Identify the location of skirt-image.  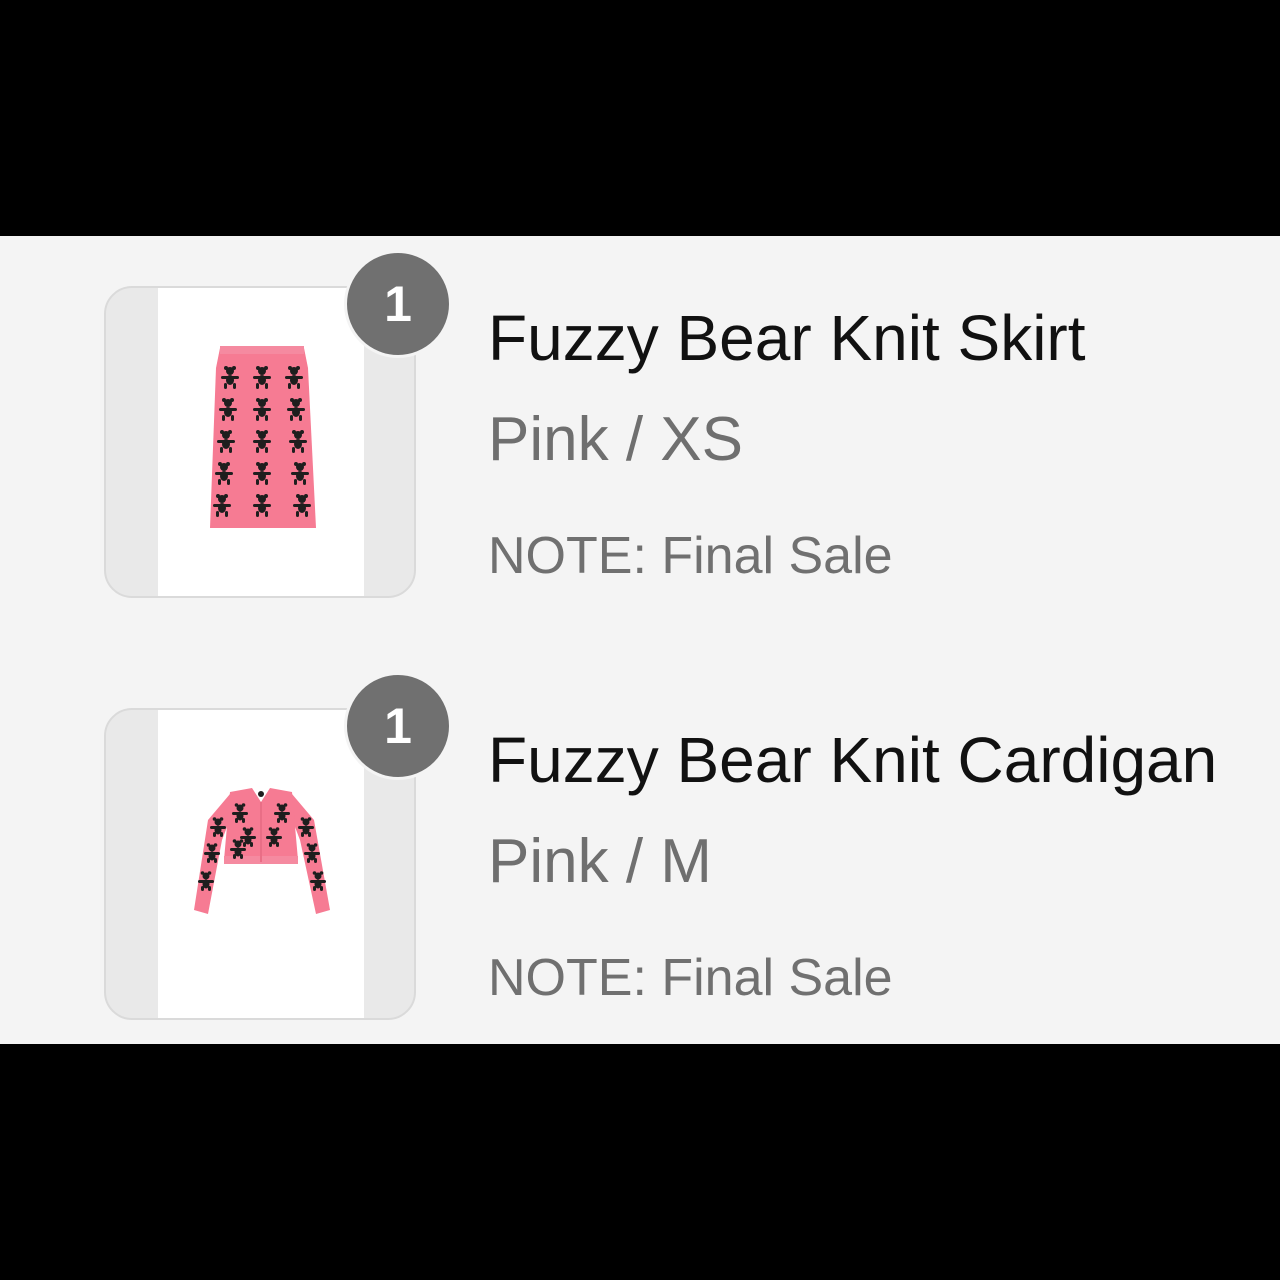
(261, 442).